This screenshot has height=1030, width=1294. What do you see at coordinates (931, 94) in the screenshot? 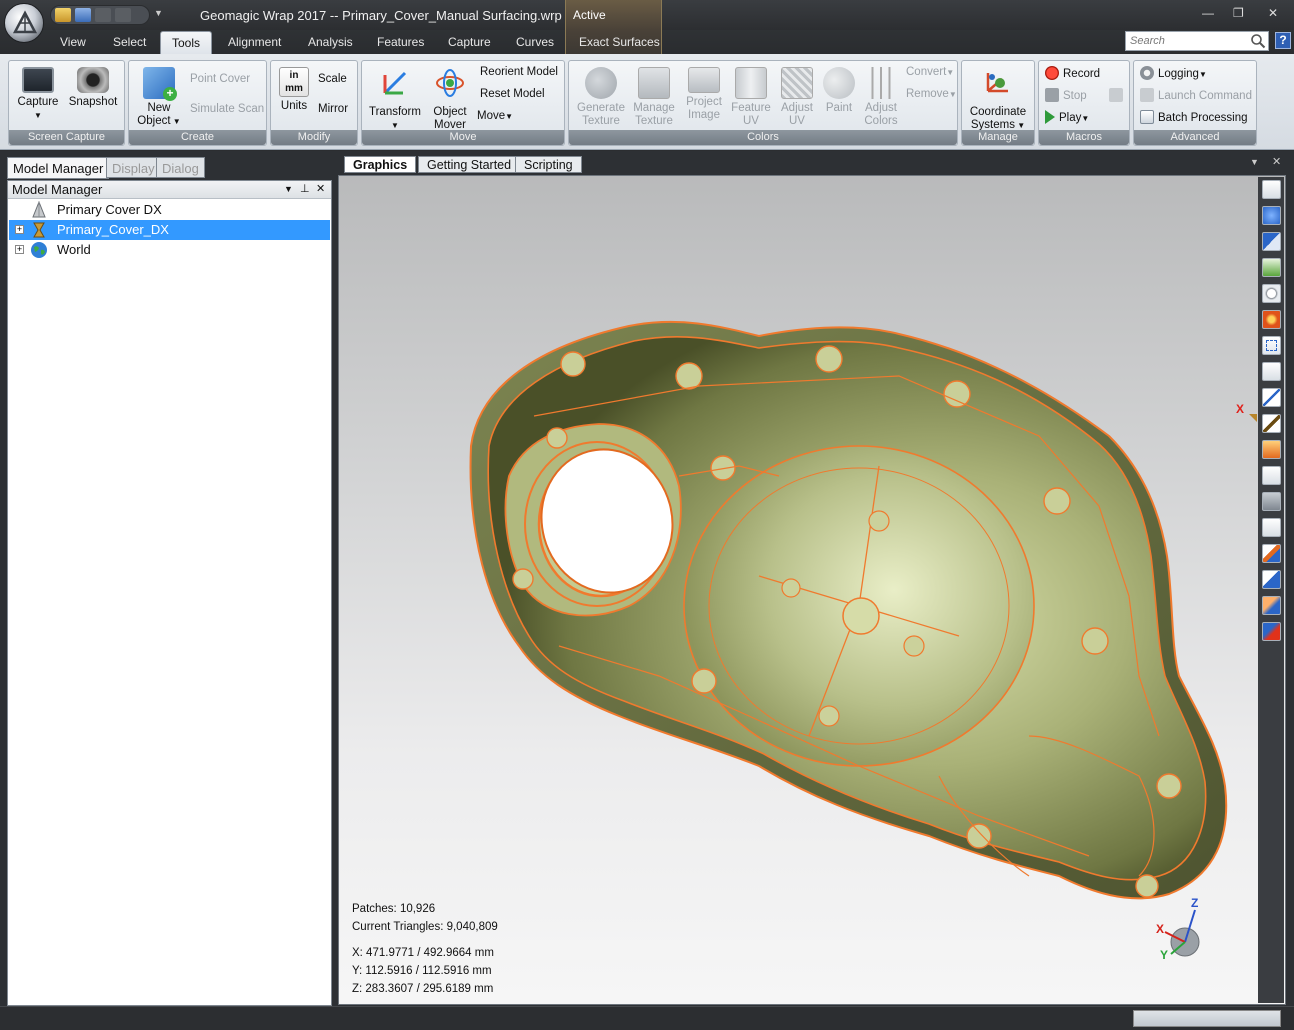
I see `remove-button: Remove▼` at bounding box center [931, 94].